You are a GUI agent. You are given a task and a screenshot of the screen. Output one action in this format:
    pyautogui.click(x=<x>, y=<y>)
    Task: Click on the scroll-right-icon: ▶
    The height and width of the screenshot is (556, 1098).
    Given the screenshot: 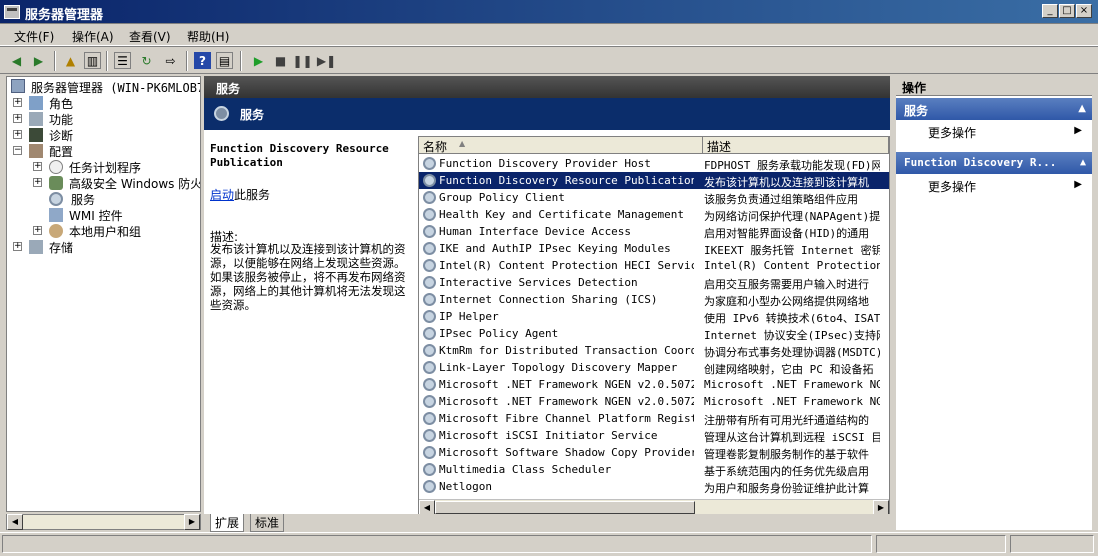 What is the action you would take?
    pyautogui.click(x=192, y=522)
    